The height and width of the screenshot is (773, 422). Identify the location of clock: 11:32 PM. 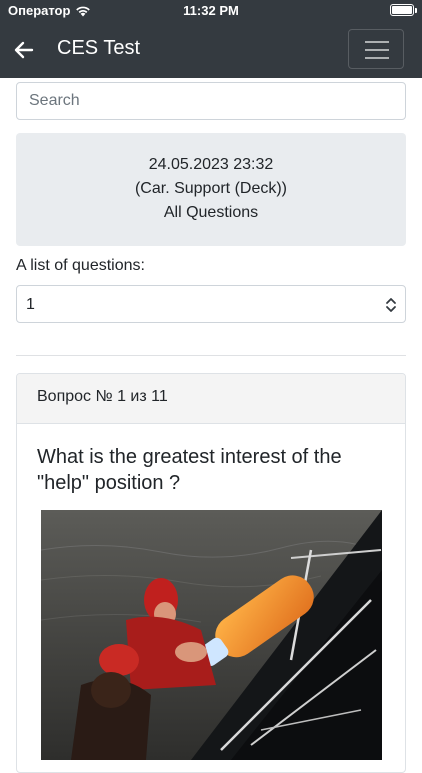
(211, 10).